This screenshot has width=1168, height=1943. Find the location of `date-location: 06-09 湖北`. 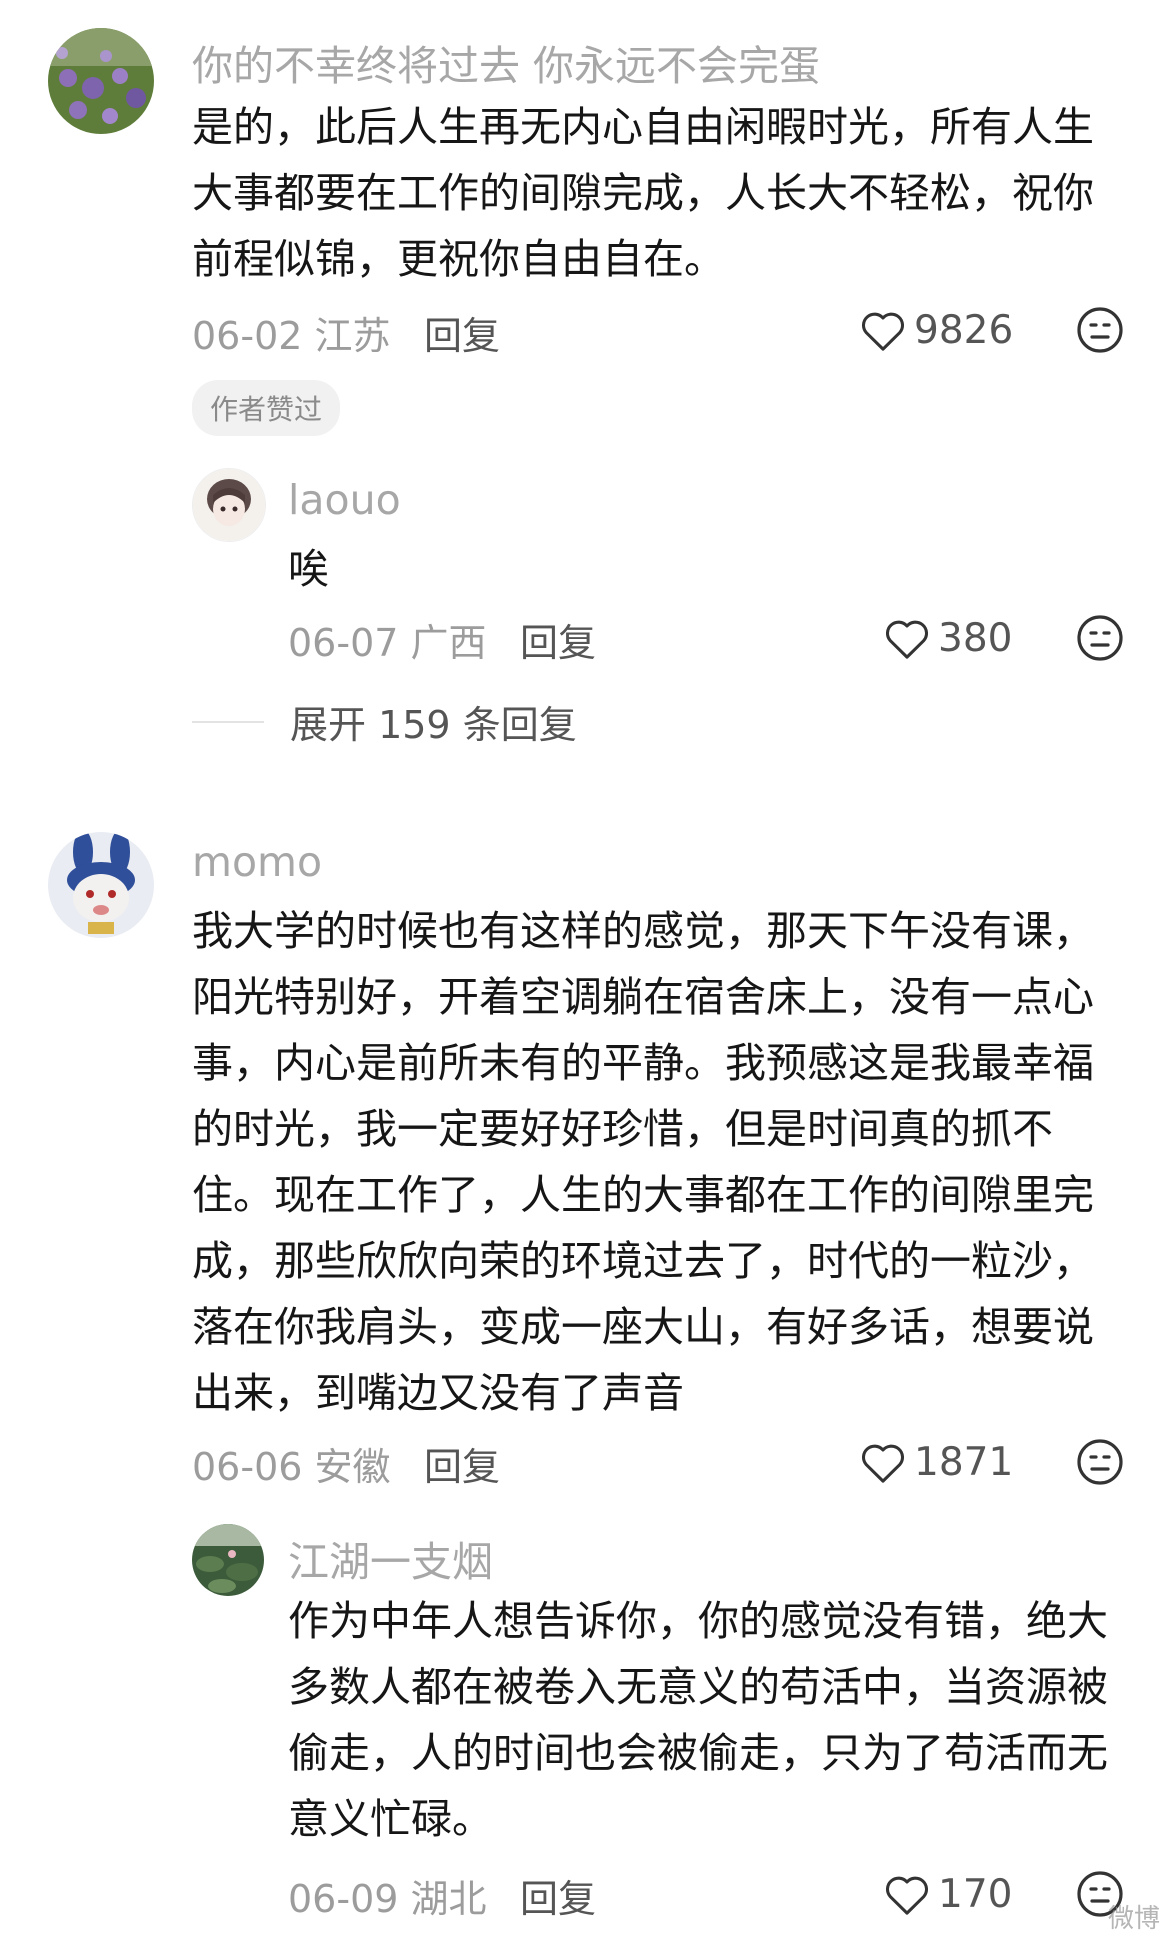

date-location: 06-09 湖北 is located at coordinates (387, 1899).